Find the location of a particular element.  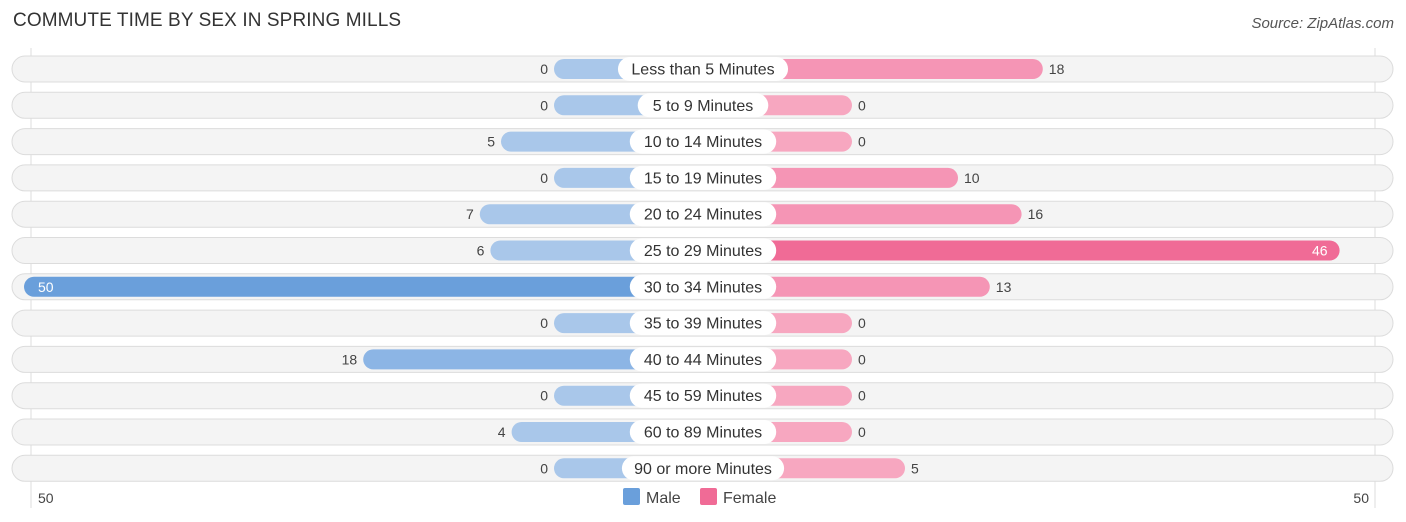

category-label: 35 to 39 Minutes is located at coordinates (703, 324).